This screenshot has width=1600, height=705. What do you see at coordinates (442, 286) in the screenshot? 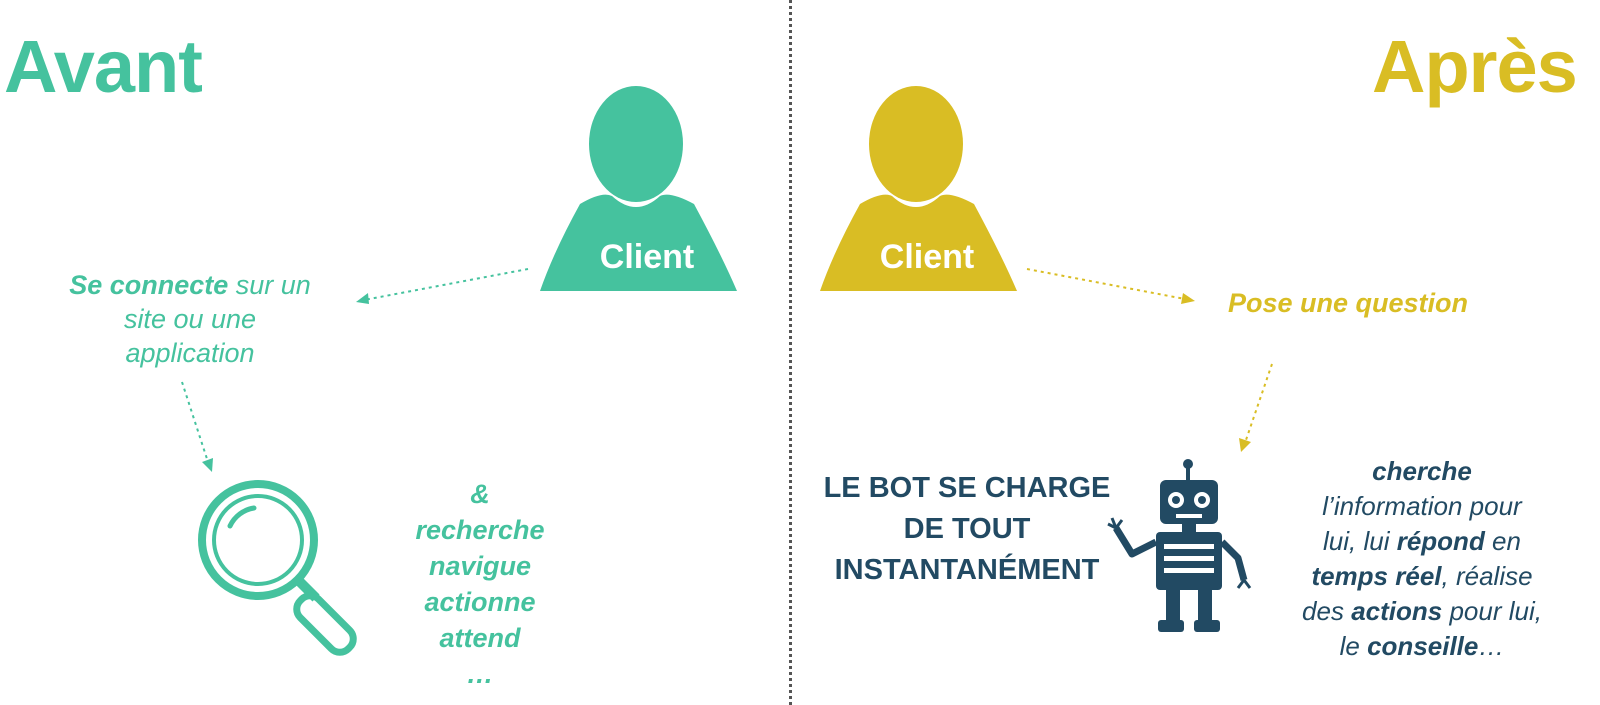
I see `arrow-client-to-connect` at bounding box center [442, 286].